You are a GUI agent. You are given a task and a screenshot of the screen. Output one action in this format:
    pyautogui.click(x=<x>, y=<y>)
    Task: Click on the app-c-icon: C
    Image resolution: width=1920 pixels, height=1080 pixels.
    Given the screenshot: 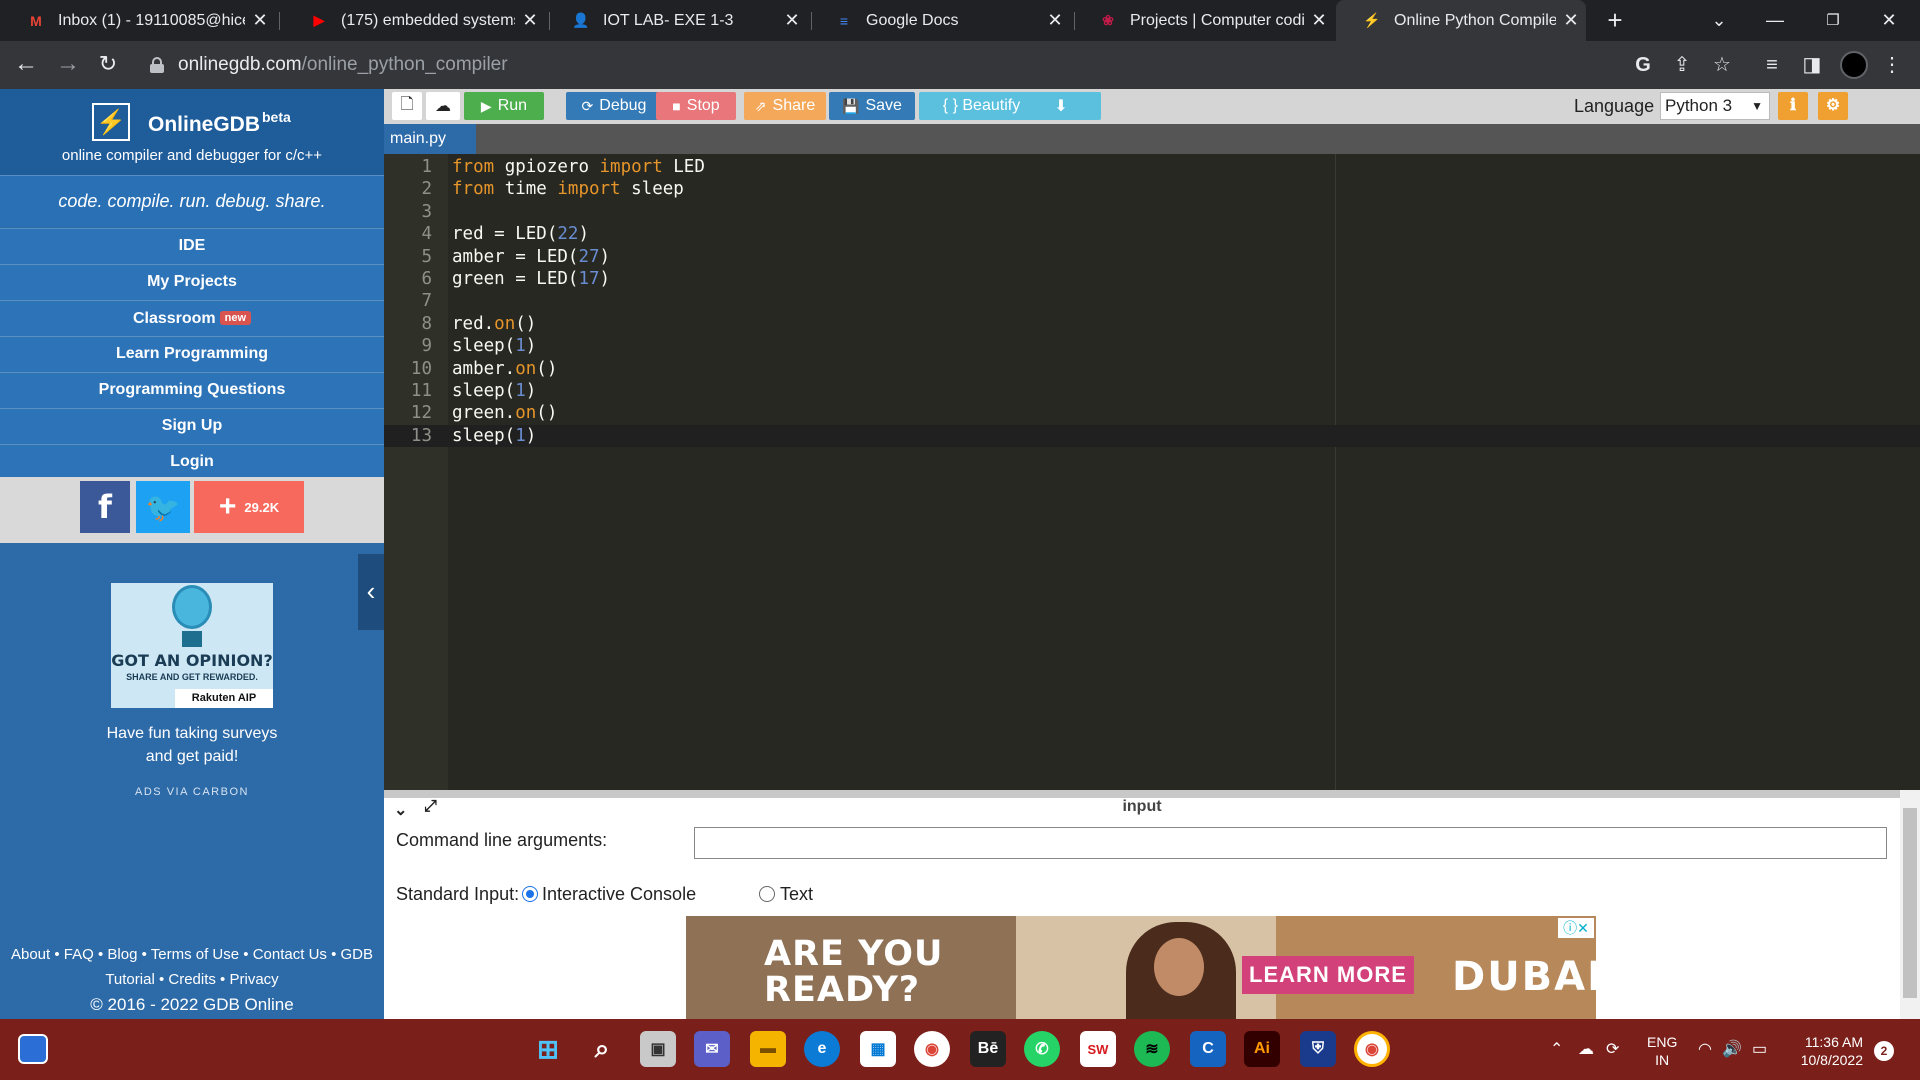 What is the action you would take?
    pyautogui.click(x=1208, y=1049)
    